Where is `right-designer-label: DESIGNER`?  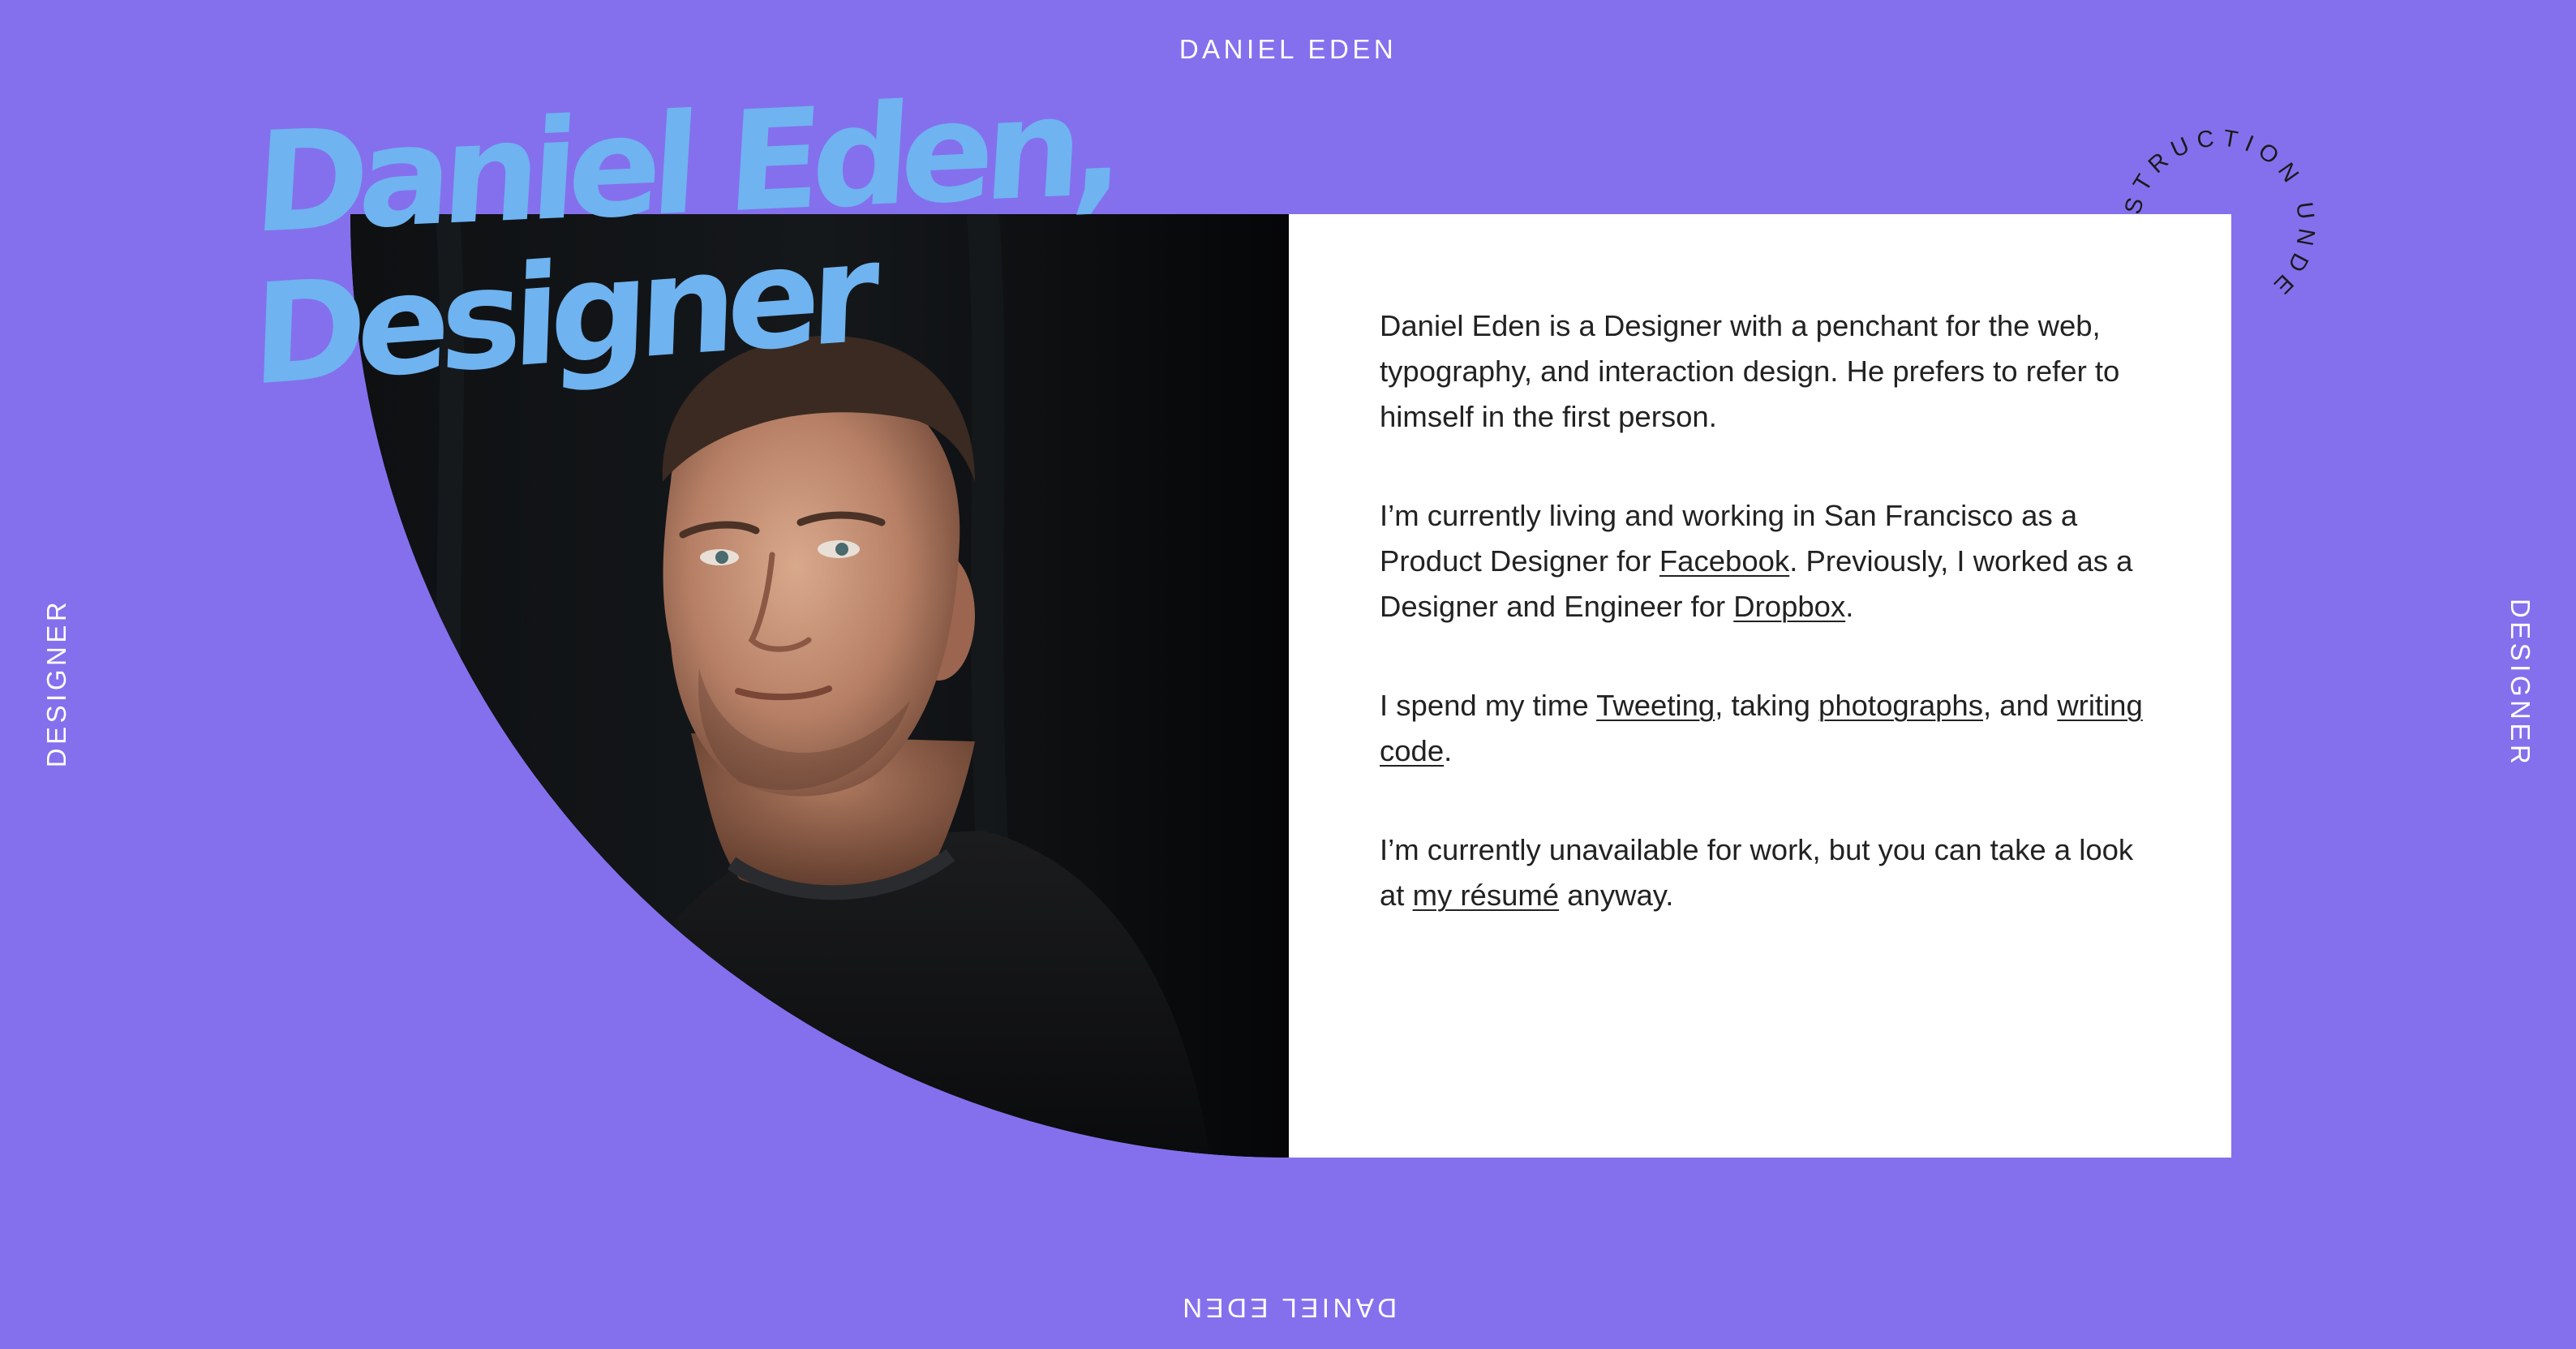
right-designer-label: DESIGNER is located at coordinates (2520, 683).